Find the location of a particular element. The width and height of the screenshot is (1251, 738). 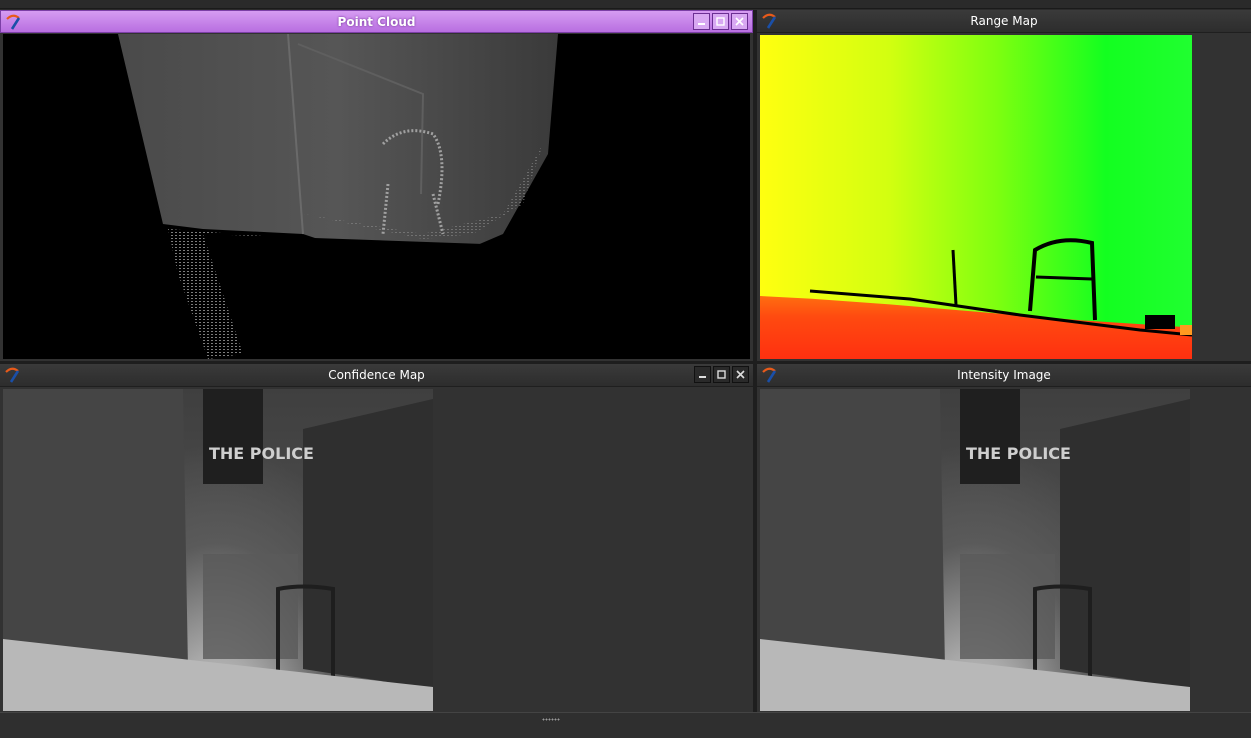

intensity-image-view: THE POLICE is located at coordinates (975, 550).